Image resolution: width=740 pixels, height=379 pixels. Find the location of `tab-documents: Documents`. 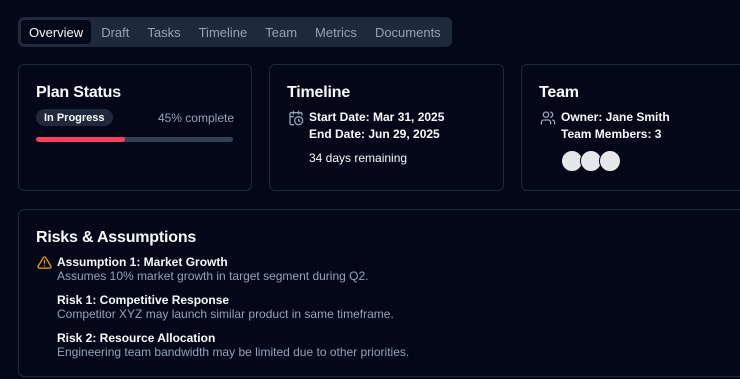

tab-documents: Documents is located at coordinates (408, 32).